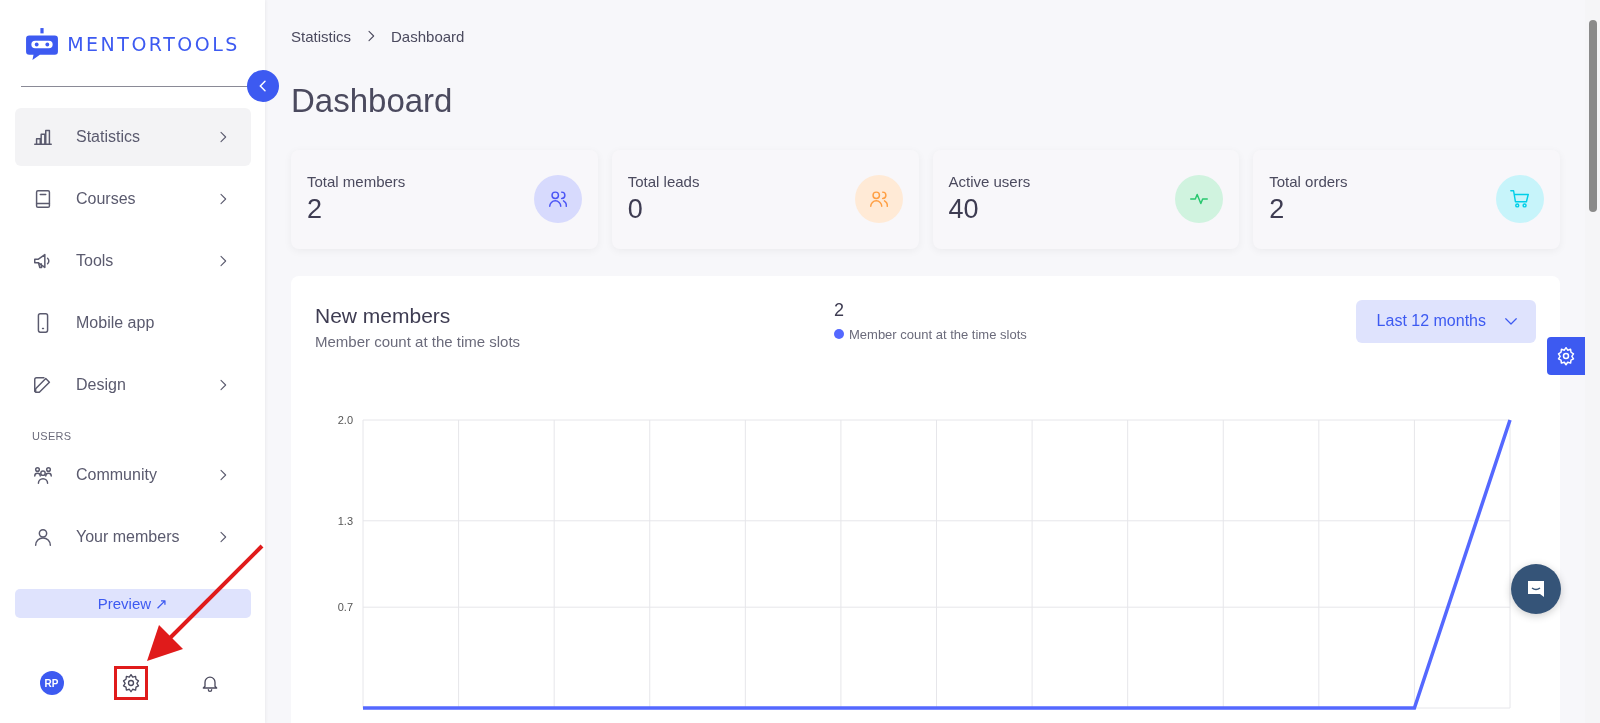 This screenshot has height=723, width=1600. Describe the element at coordinates (263, 86) in the screenshot. I see `collapse-button` at that location.